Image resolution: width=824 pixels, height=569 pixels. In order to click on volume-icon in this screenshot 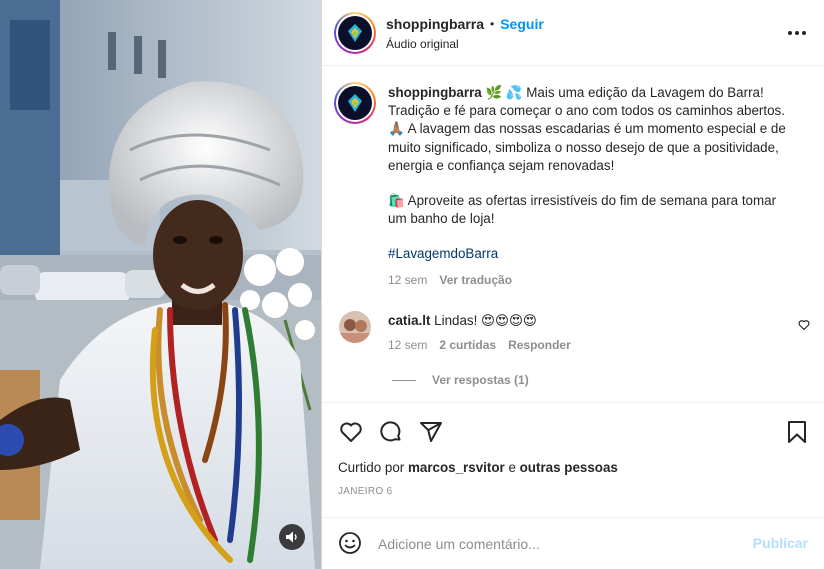, I will do `click(291, 537)`.